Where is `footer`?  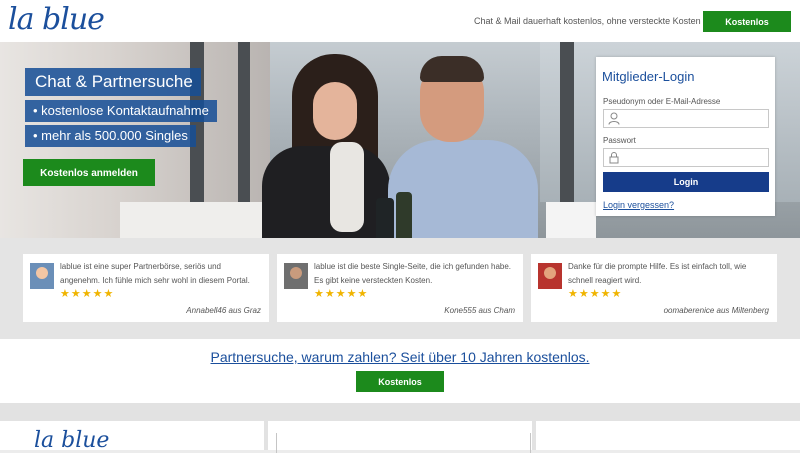 footer is located at coordinates (400, 426).